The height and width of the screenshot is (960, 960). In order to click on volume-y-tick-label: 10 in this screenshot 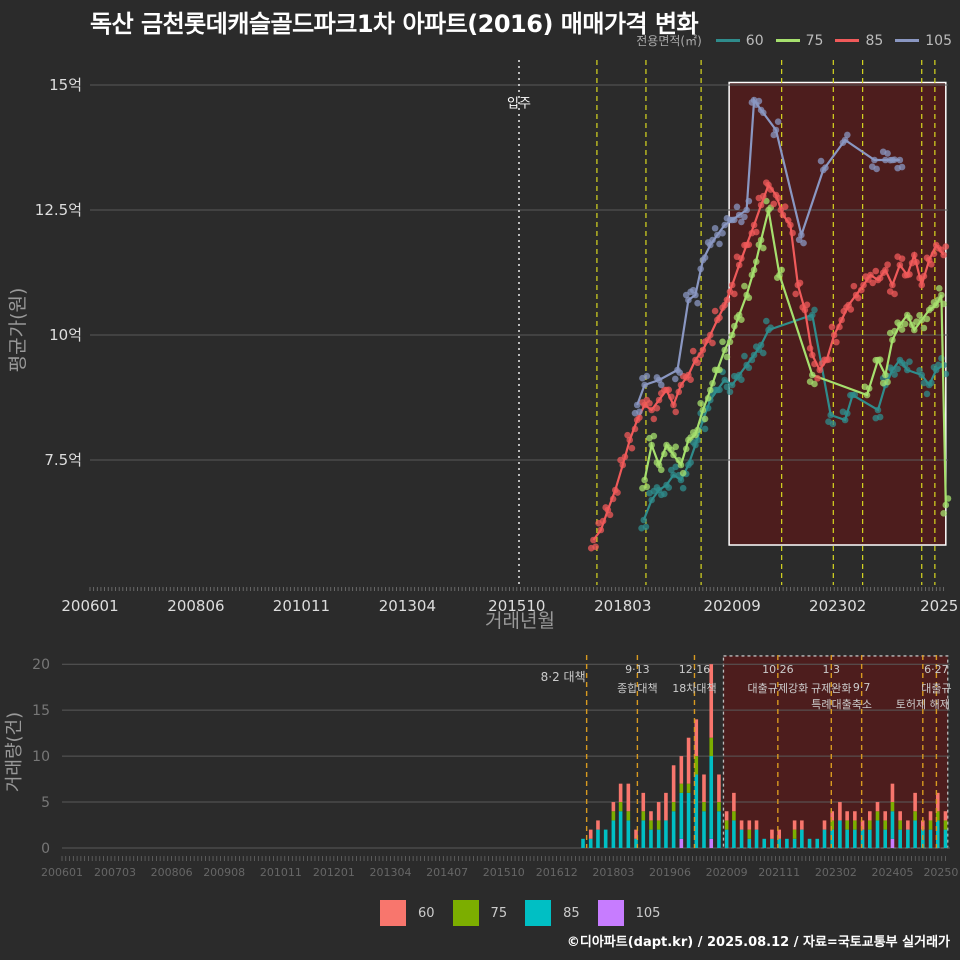, I will do `click(41, 757)`.